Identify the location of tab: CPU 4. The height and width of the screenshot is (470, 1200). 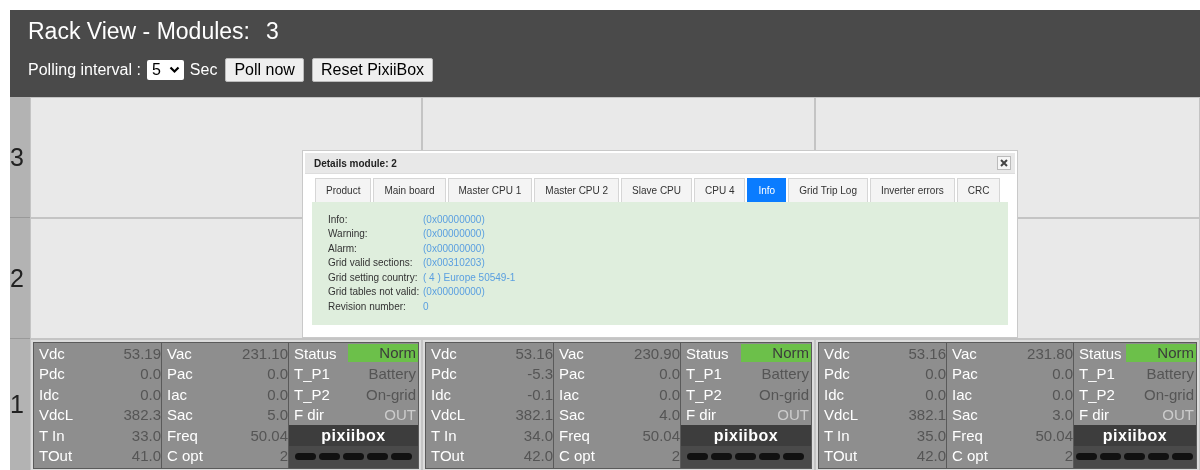
(720, 190).